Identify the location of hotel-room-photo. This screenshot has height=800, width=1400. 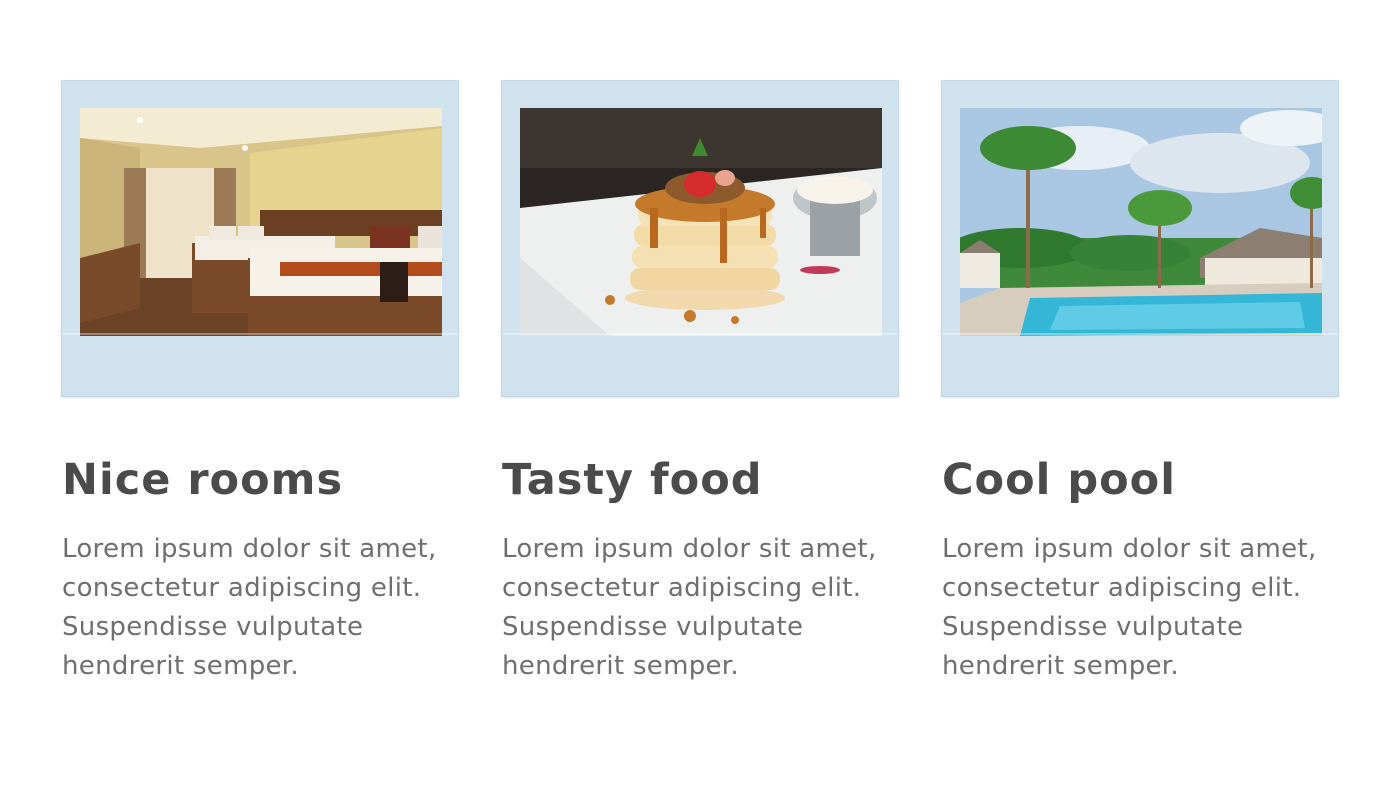
(261, 222).